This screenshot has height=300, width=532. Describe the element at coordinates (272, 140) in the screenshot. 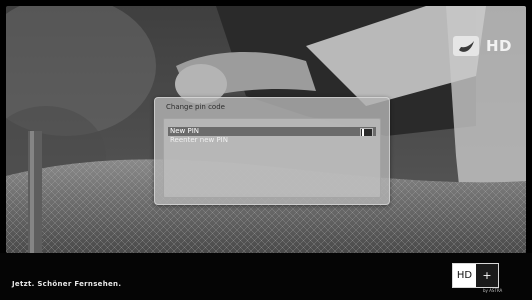

I see `reenter-pin-field: Reenter new PIN` at that location.